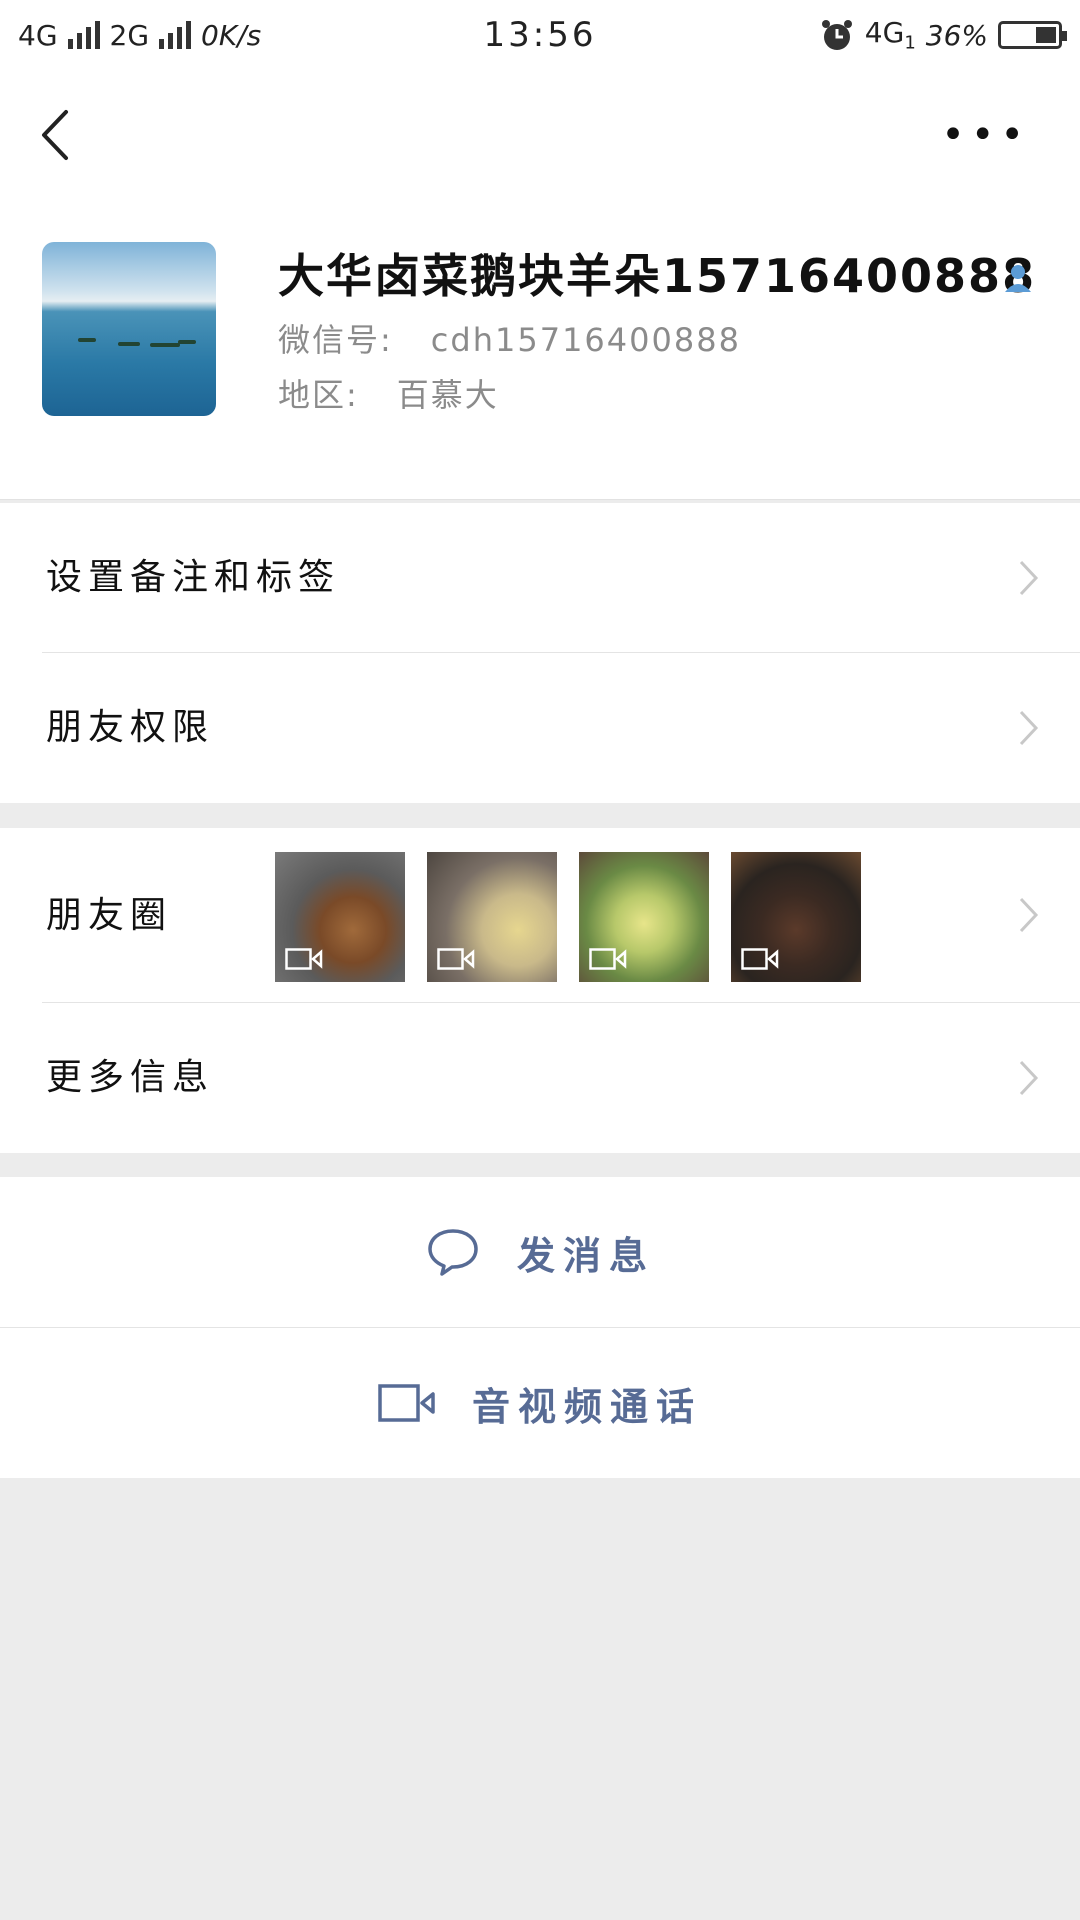 This screenshot has width=1080, height=1920. I want to click on battery-icon, so click(1032, 35).